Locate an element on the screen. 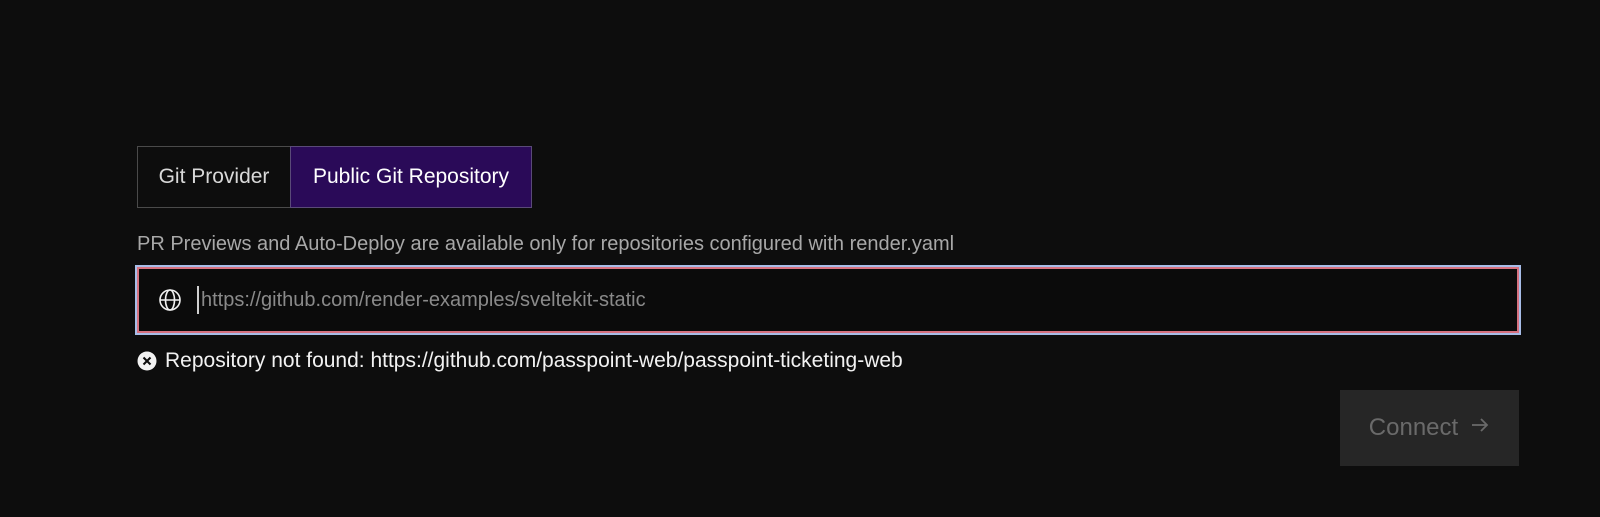  tab-public-git-repository: Public Git Repository is located at coordinates (411, 177).